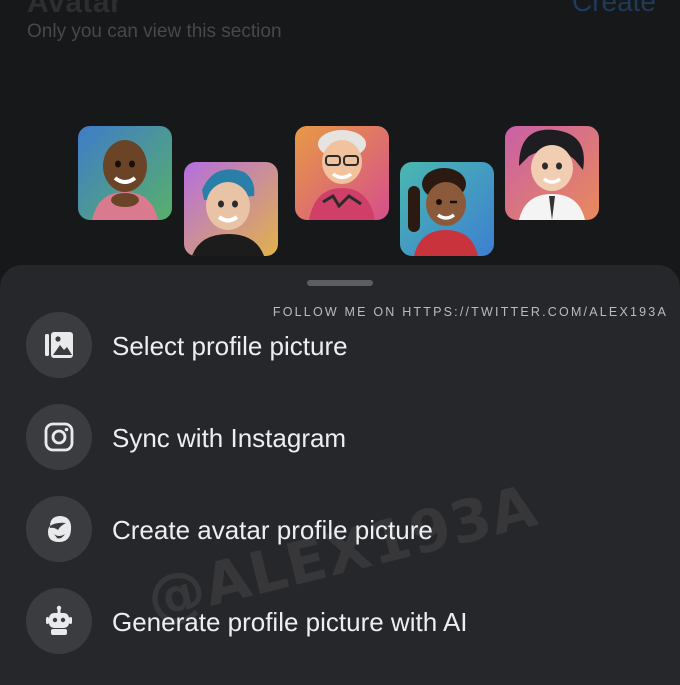 Image resolution: width=680 pixels, height=685 pixels. Describe the element at coordinates (75, 9) in the screenshot. I see `section-title: Avatar` at that location.